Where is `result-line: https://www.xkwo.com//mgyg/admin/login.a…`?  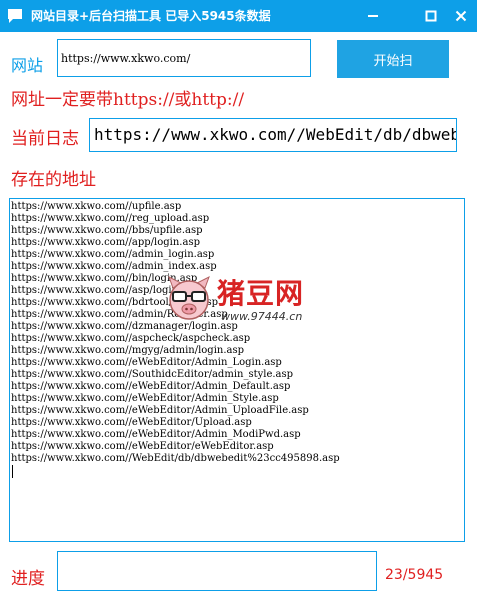 result-line: https://www.xkwo.com//mgyg/admin/login.a… is located at coordinates (128, 350).